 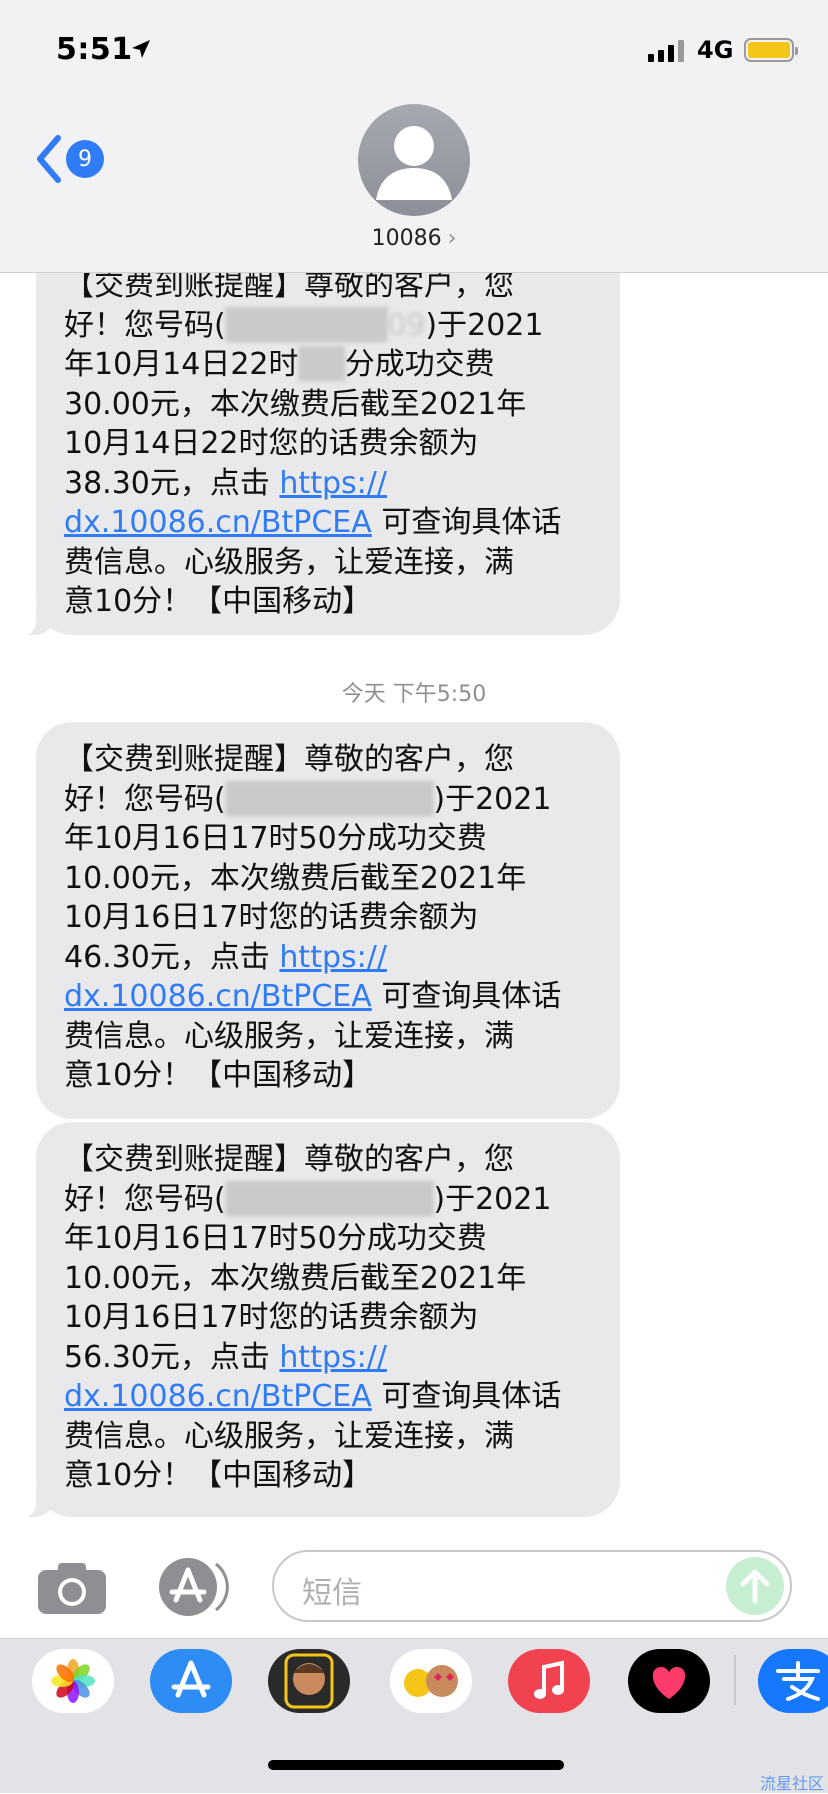 I want to click on contact-name-button: 10086 ›, so click(x=414, y=238).